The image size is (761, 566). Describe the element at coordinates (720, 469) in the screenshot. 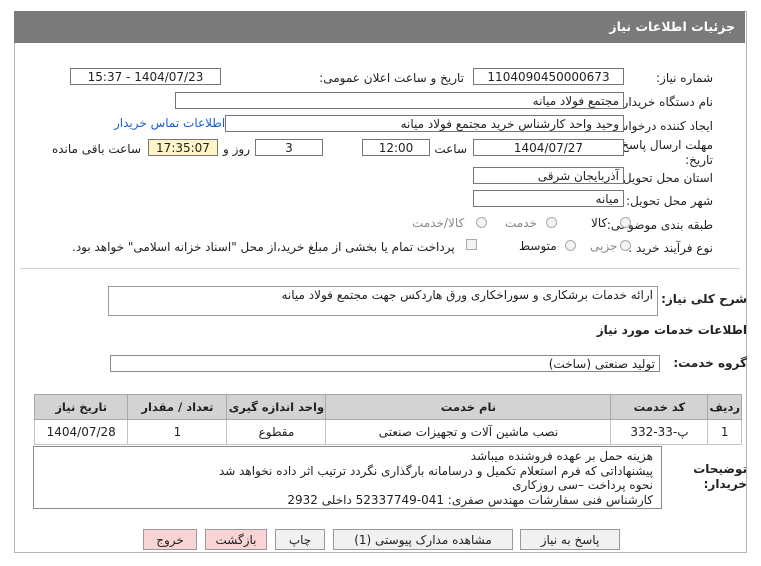

I see `notes-label: توضیحات` at that location.